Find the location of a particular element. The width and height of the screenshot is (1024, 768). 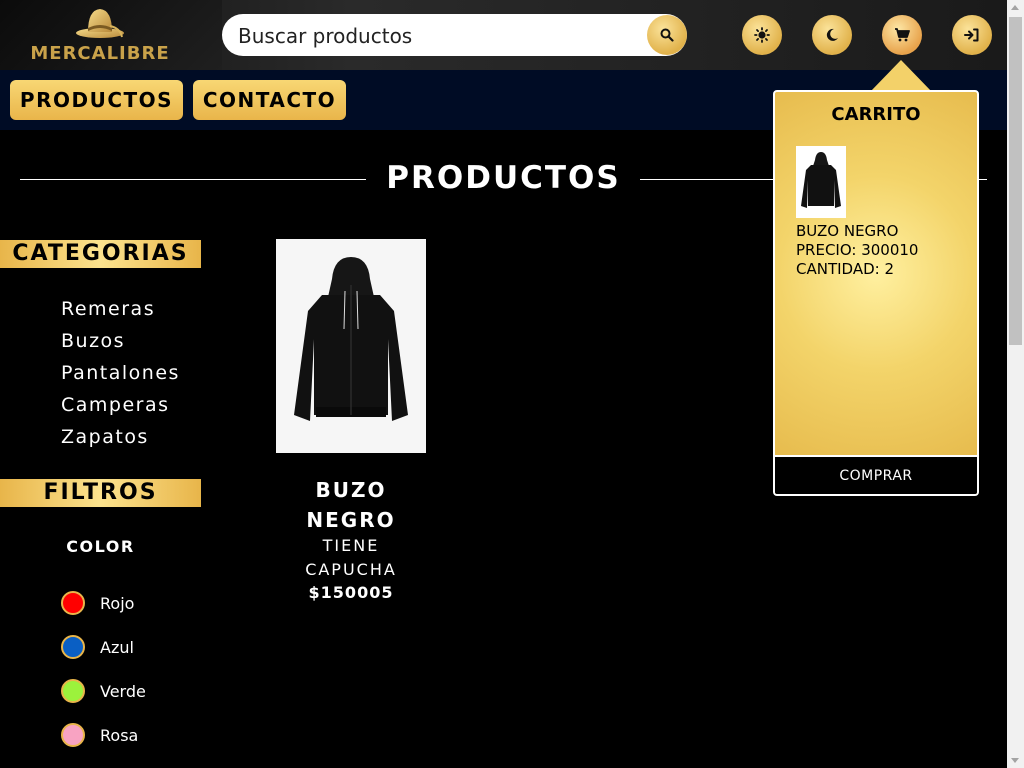

nav-productos-button: PRODUCTOS is located at coordinates (96, 100).